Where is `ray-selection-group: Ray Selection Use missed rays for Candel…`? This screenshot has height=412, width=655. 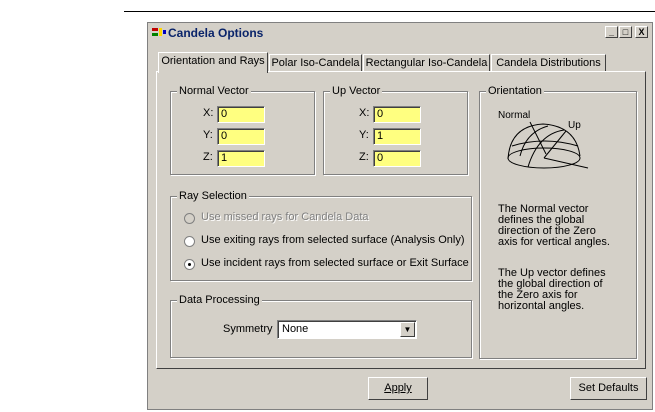 ray-selection-group: Ray Selection Use missed rays for Candel… is located at coordinates (321, 235).